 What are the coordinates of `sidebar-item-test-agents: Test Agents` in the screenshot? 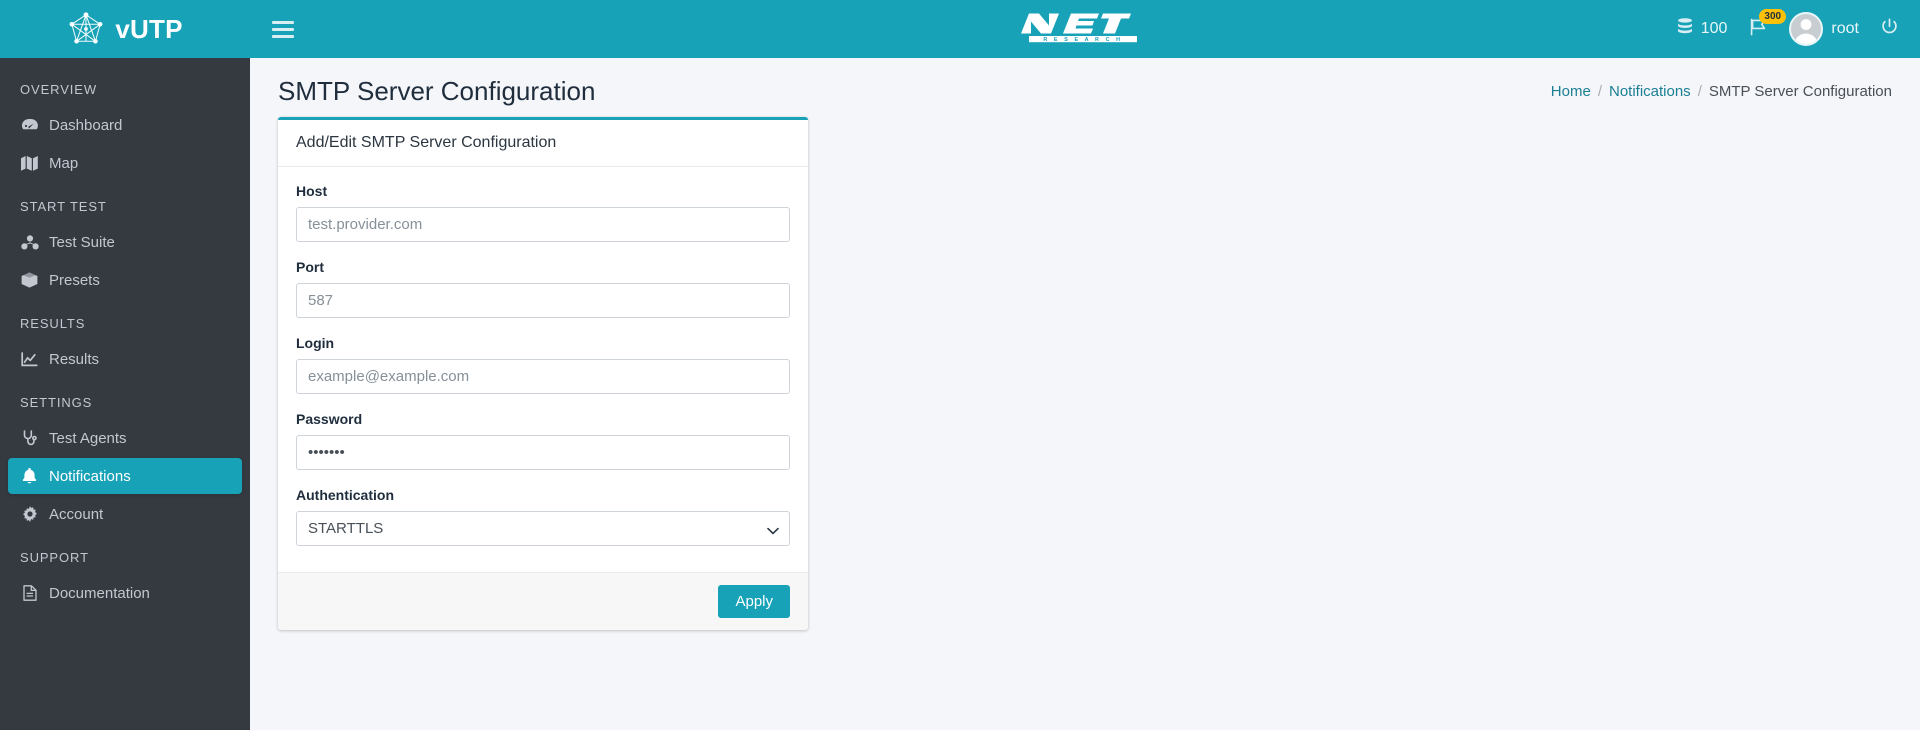 It's located at (125, 438).